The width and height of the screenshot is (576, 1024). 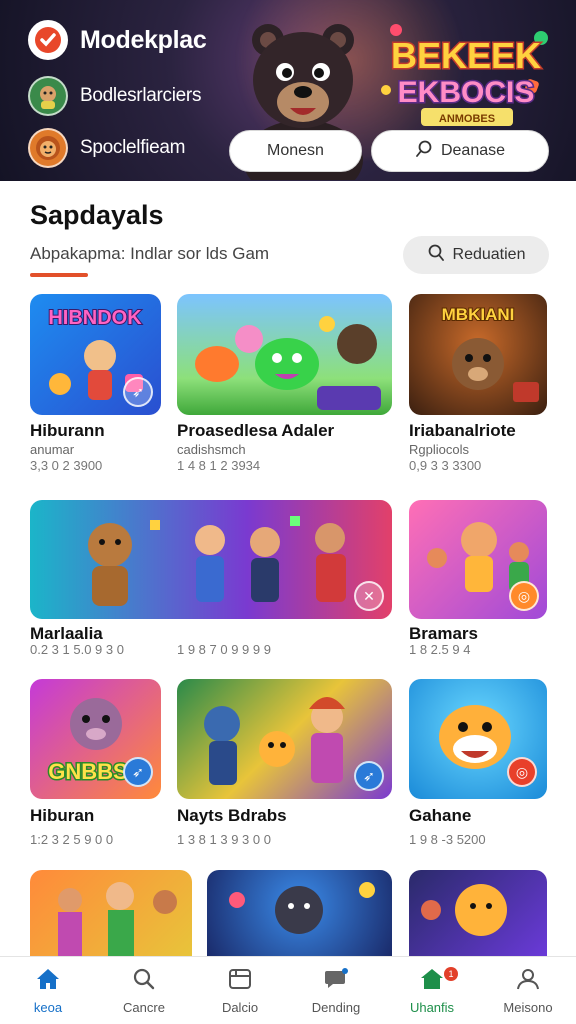 I want to click on pill-right-label: Deanase, so click(x=473, y=150).